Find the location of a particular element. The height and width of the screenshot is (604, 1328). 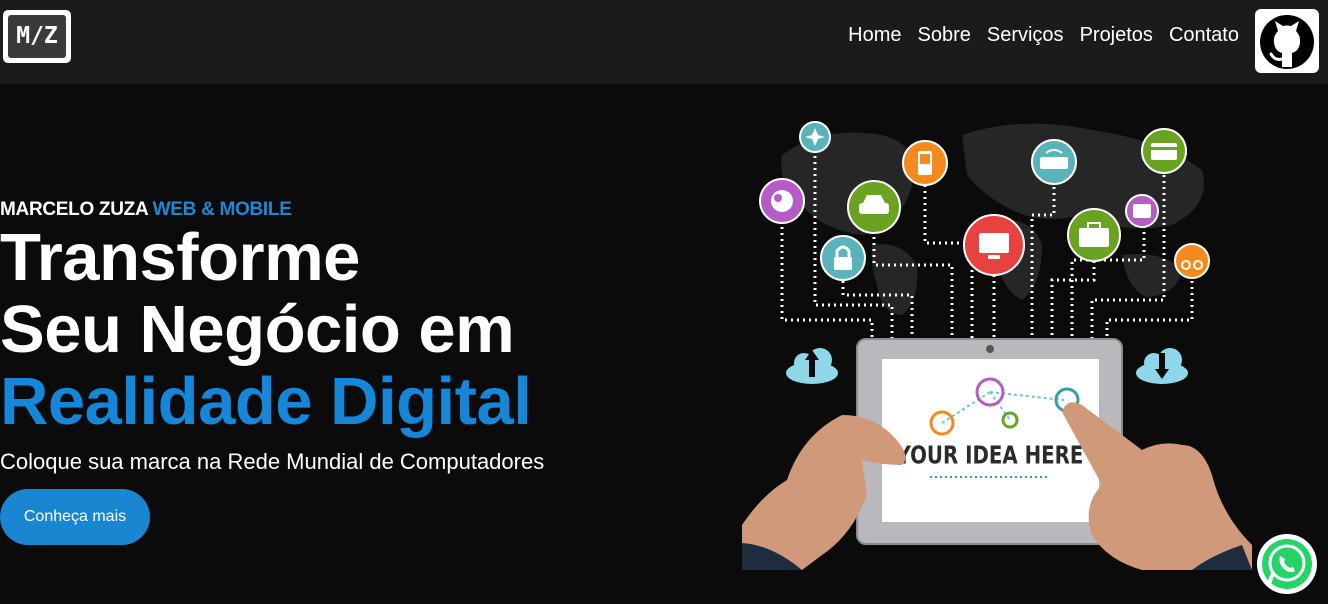

navbar: M/Z Home Sobre Serviços Projetos Contato is located at coordinates (664, 42).